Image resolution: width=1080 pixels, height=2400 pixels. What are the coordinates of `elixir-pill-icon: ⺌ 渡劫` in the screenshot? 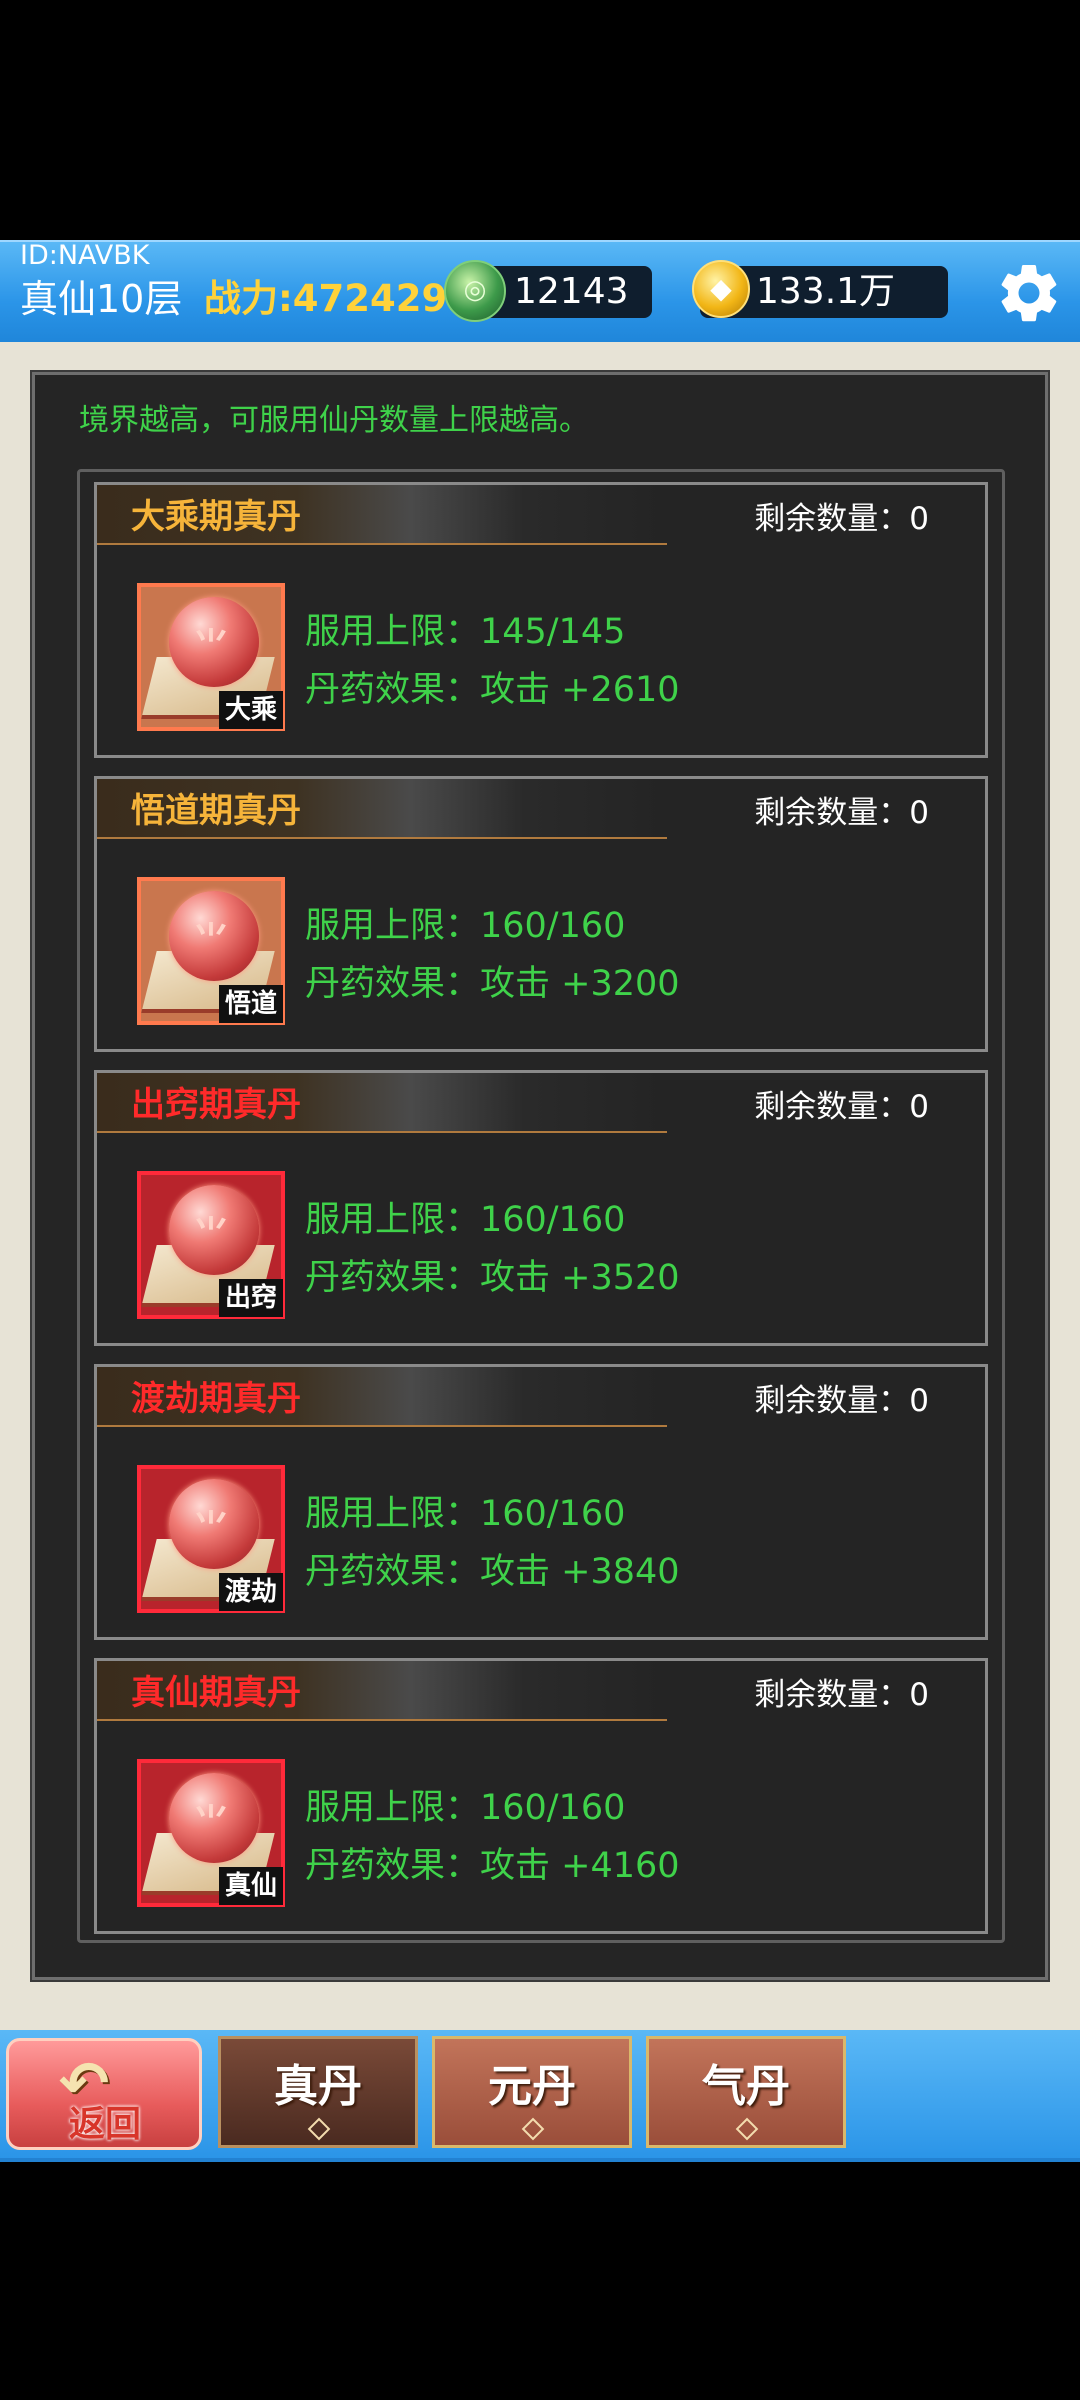 It's located at (211, 1539).